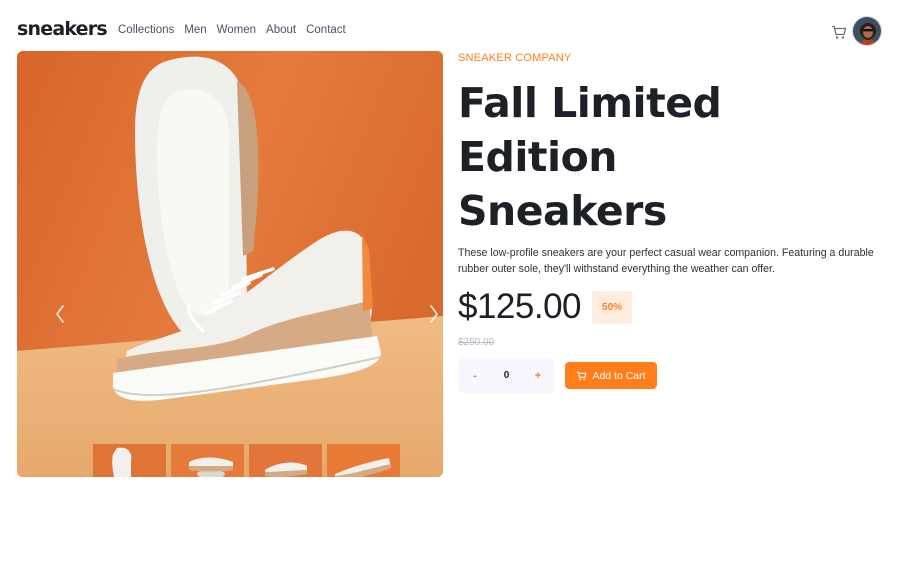 This screenshot has width=900, height=563. Describe the element at coordinates (515, 58) in the screenshot. I see `brand-label: SNEAKER COMPANY` at that location.